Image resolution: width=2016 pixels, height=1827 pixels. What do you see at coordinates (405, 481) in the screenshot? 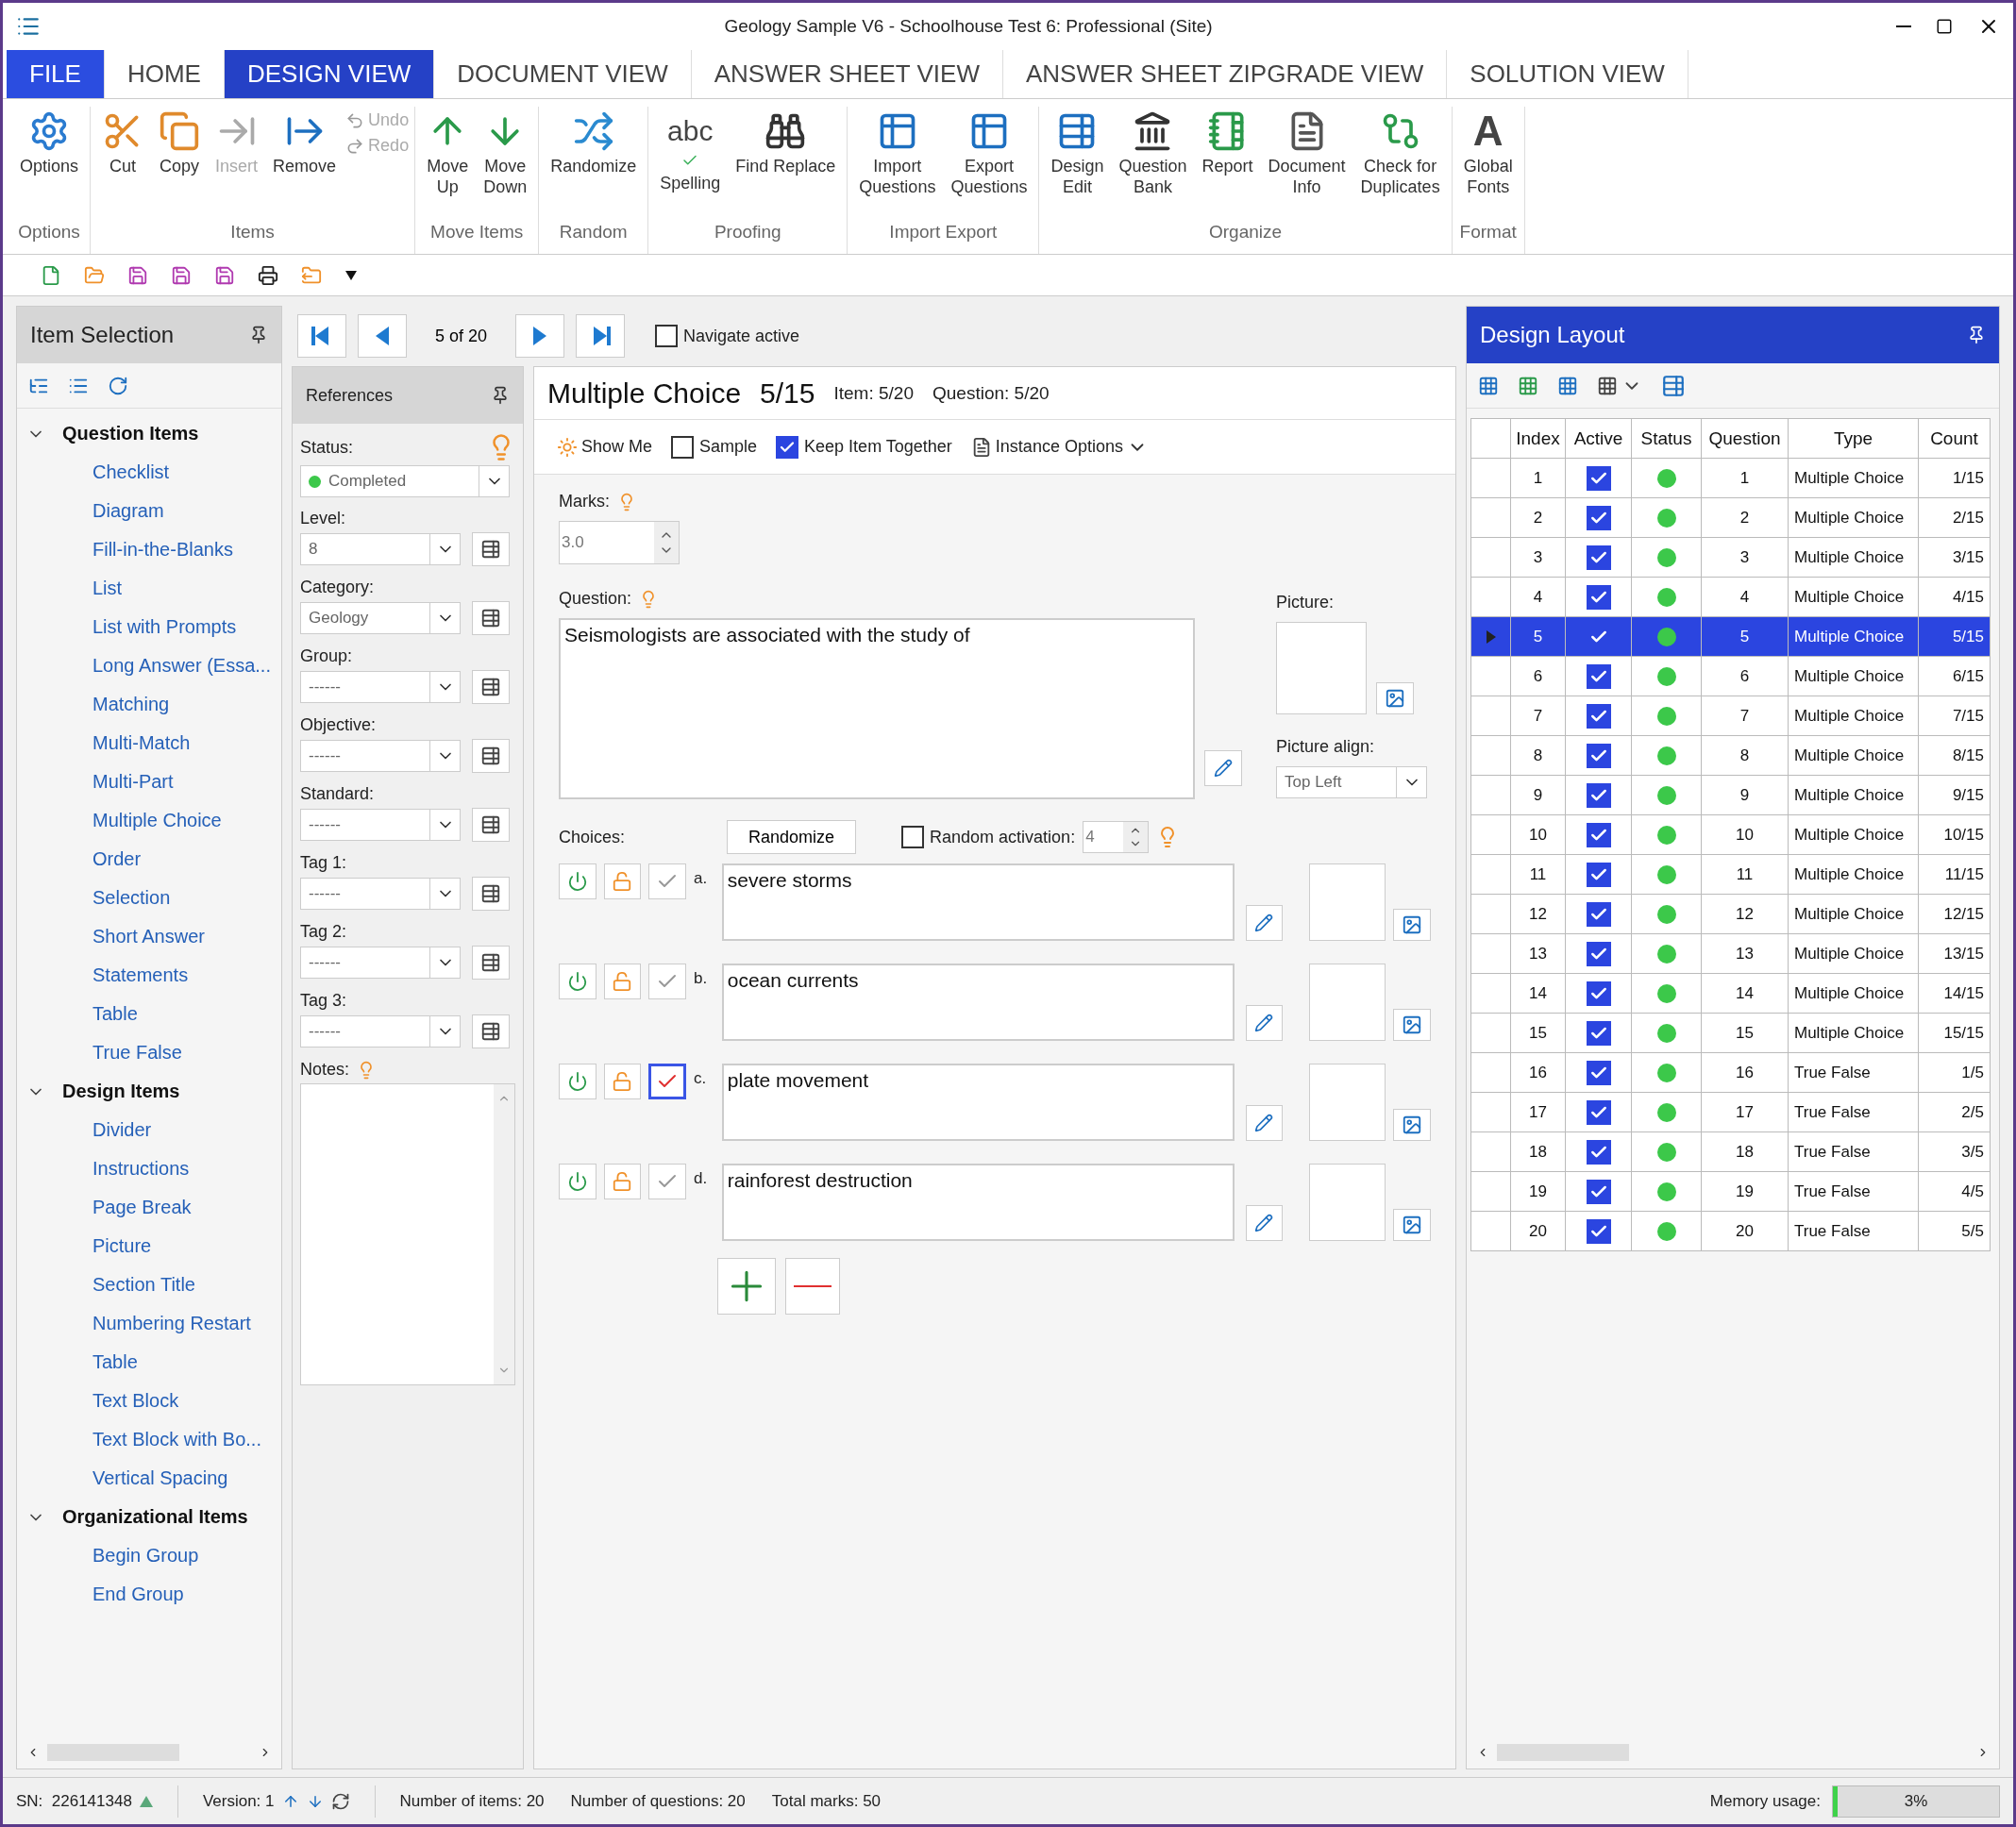
I see `status-select: Completed` at bounding box center [405, 481].